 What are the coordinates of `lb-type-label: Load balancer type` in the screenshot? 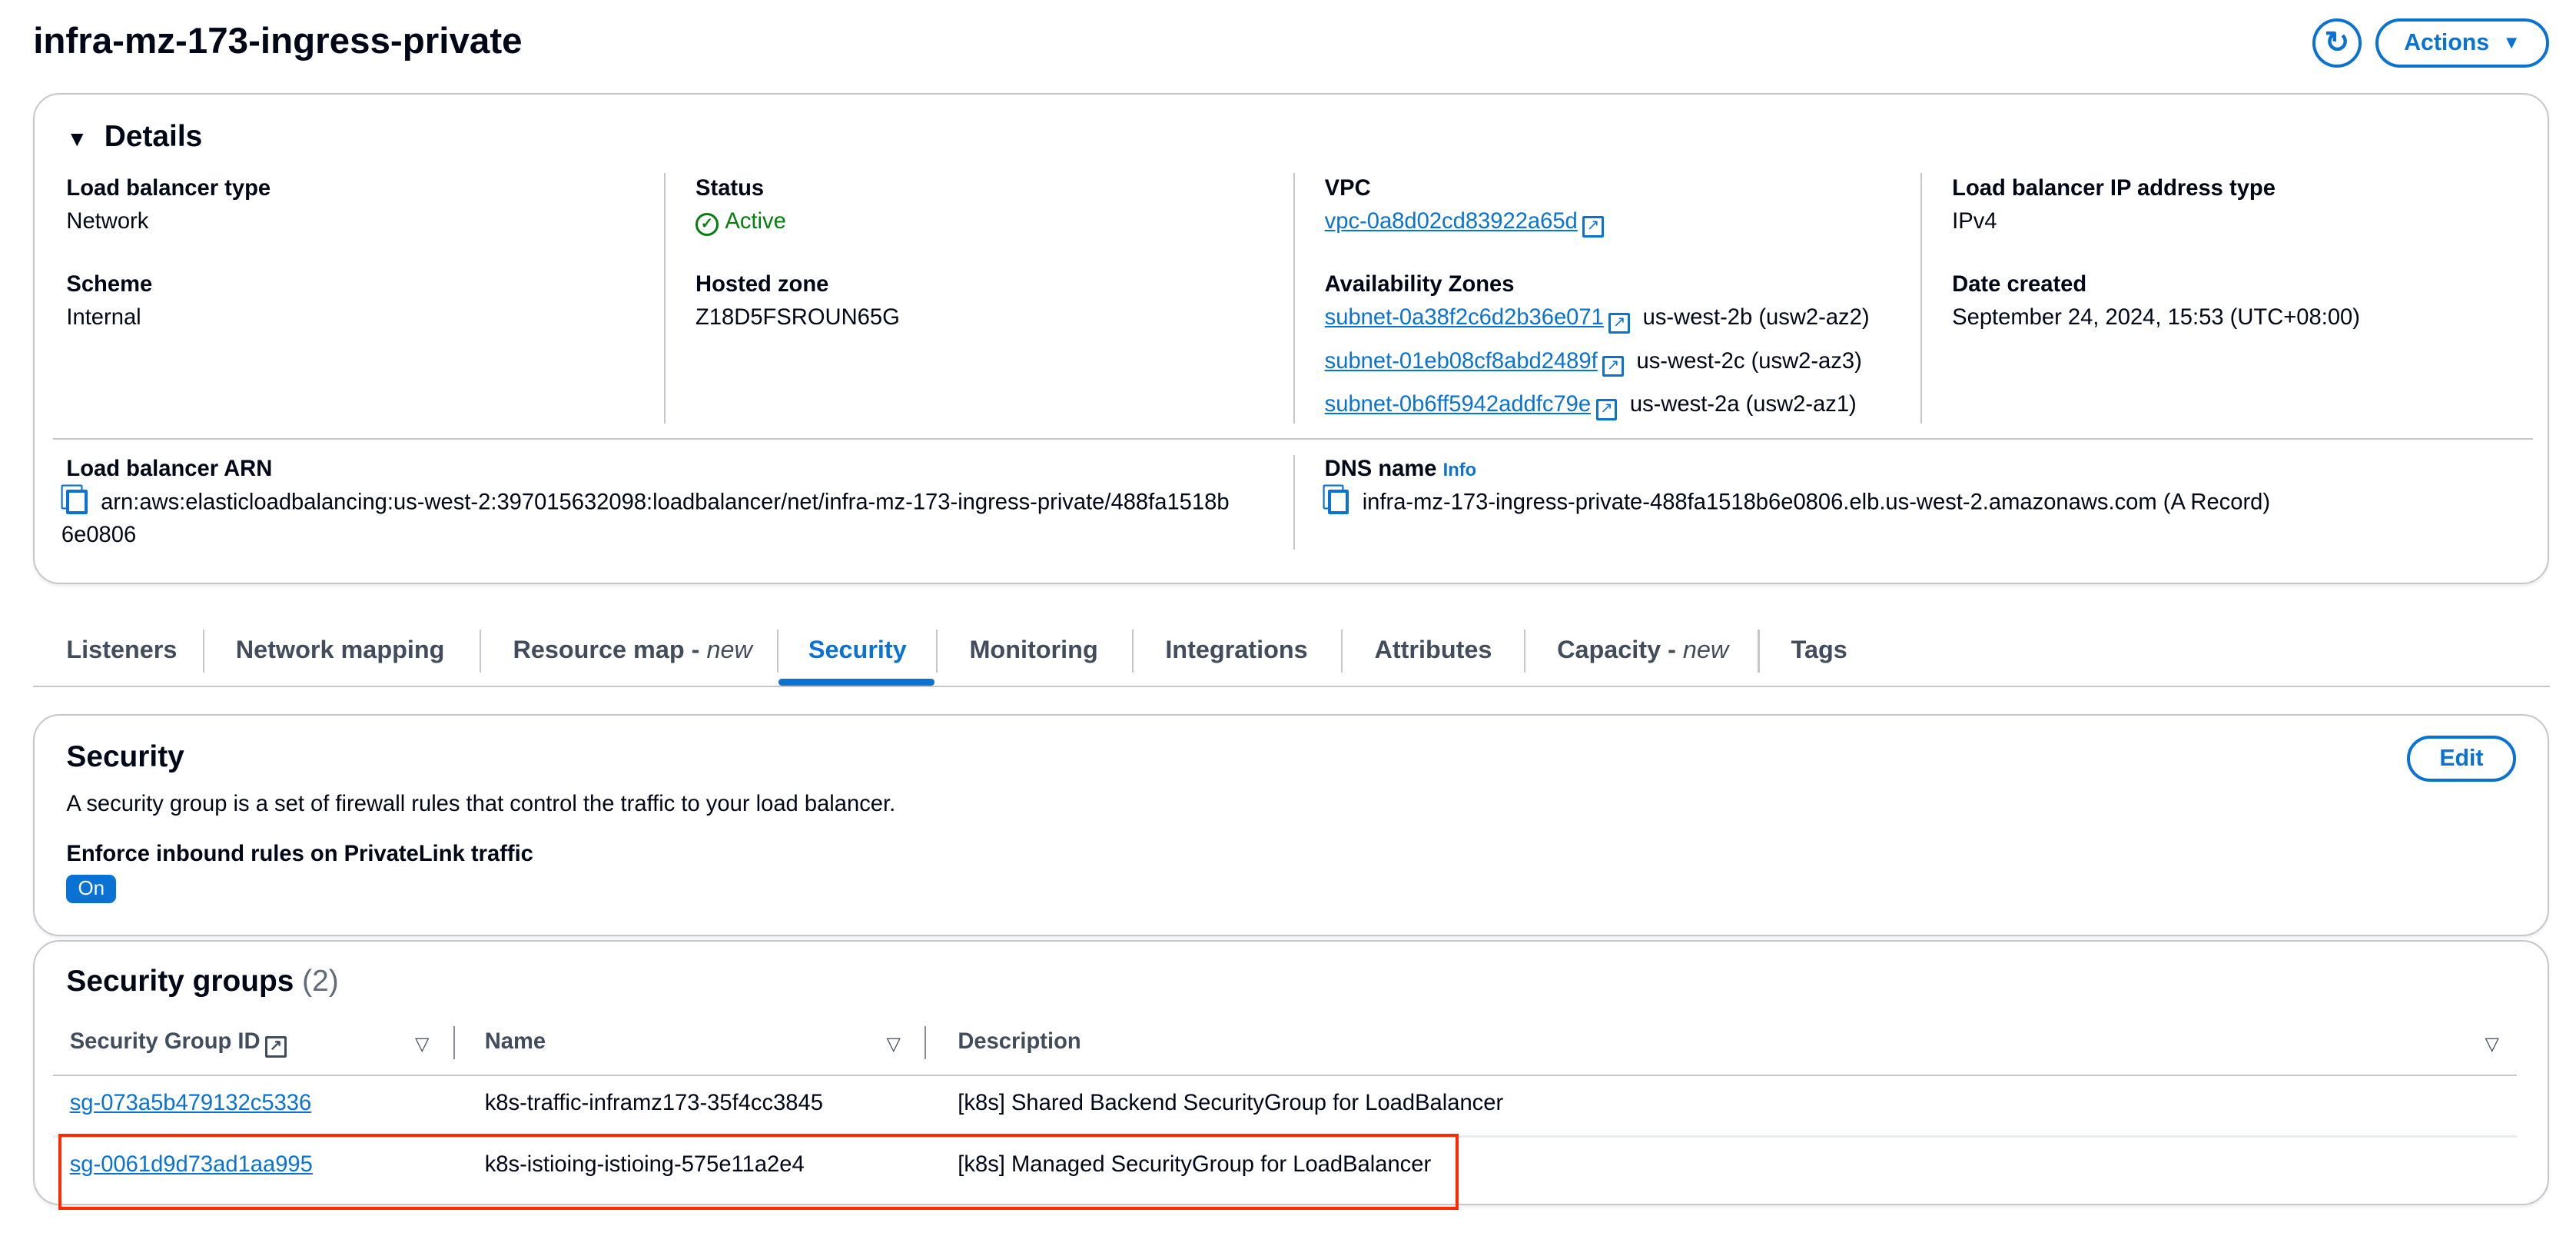 It's located at (168, 188).